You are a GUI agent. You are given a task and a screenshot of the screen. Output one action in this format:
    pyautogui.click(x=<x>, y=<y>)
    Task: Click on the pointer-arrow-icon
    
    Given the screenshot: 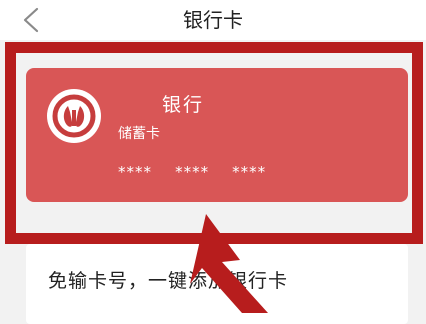 What is the action you would take?
    pyautogui.click(x=229, y=263)
    